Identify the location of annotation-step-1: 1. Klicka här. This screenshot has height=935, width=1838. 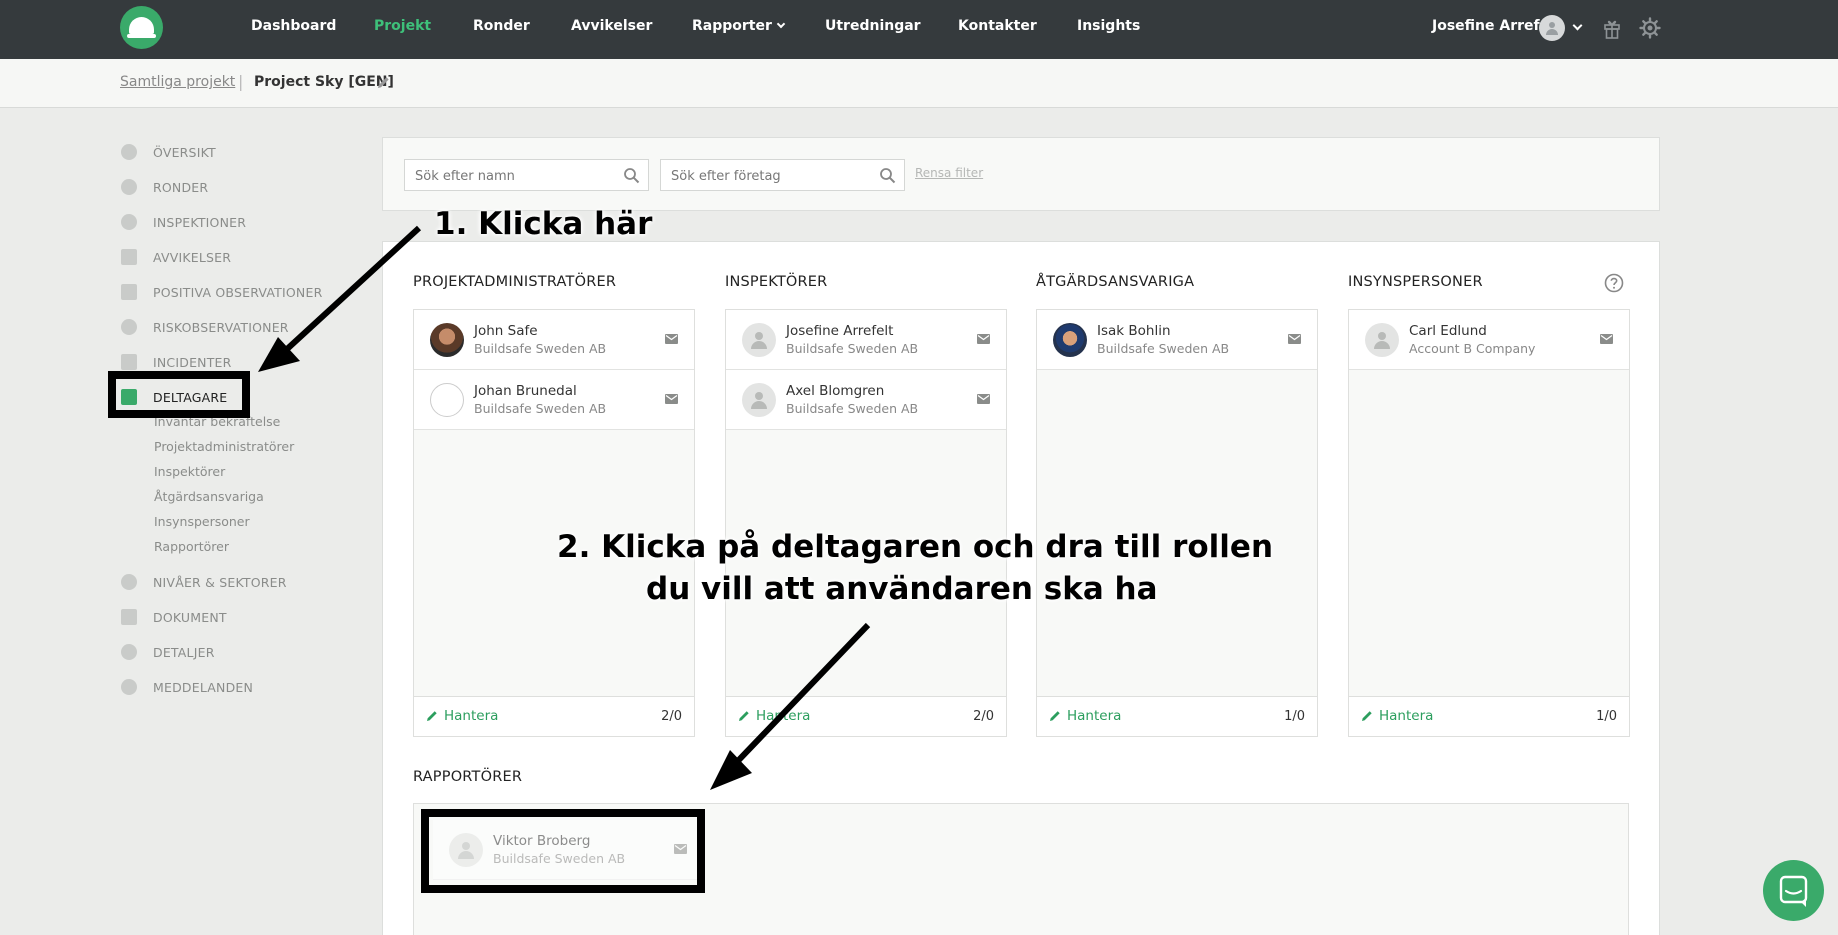
(543, 224).